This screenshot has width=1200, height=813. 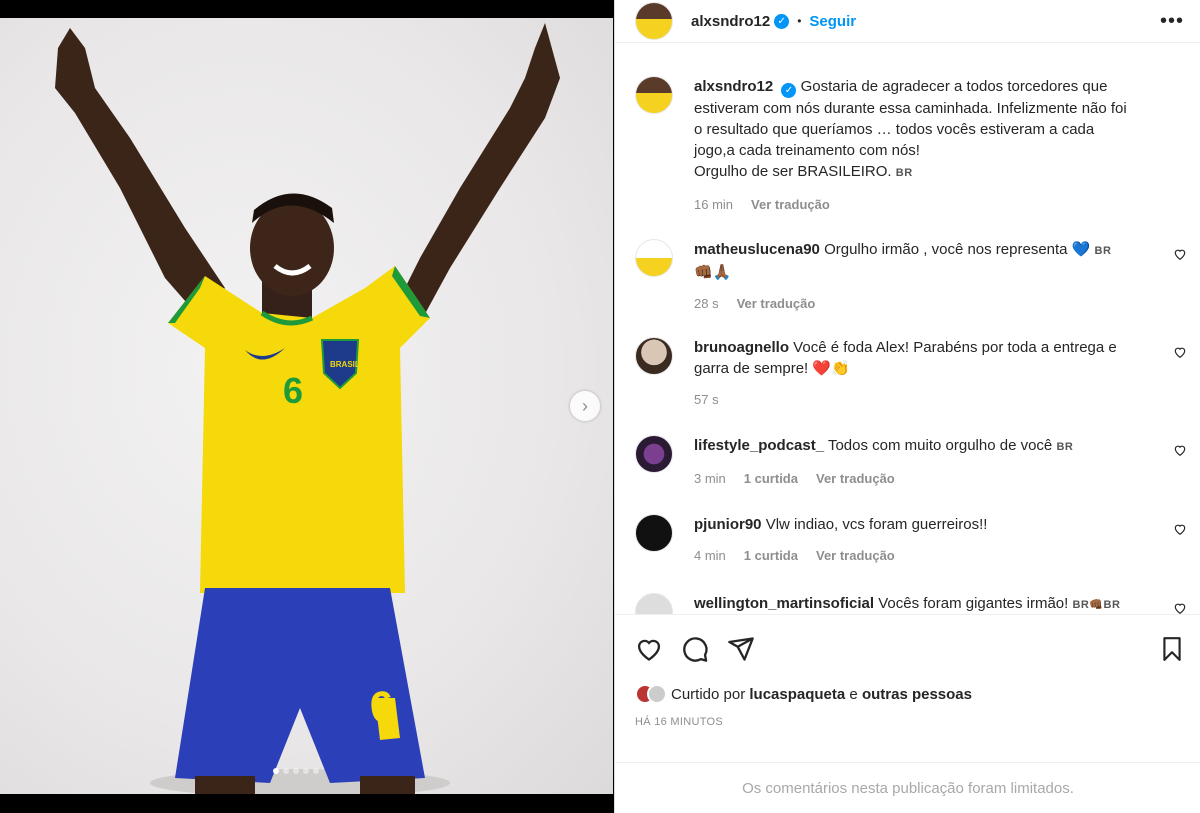 I want to click on carousel-next-button: ›, so click(x=585, y=406).